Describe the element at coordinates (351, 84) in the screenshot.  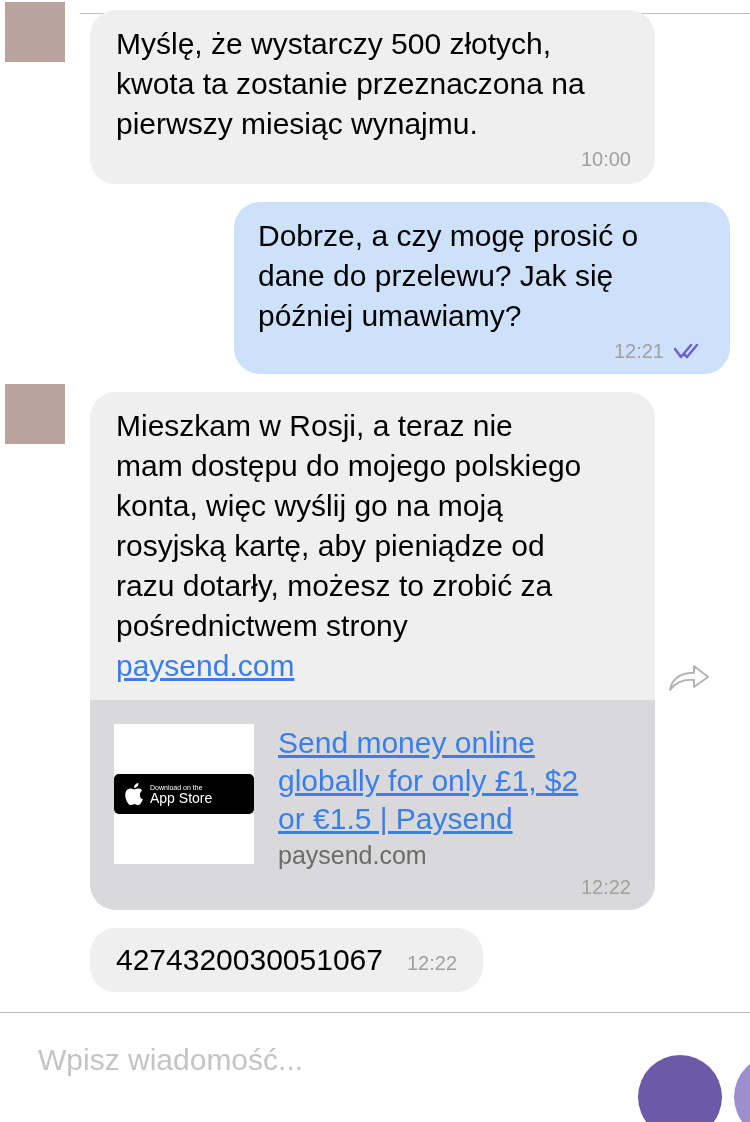
I see `message-text: Myślę, że wystarczy 500 złotych, kwota ta zostanie przeznaczona na pierwszy miesiąc wynajmu.` at that location.